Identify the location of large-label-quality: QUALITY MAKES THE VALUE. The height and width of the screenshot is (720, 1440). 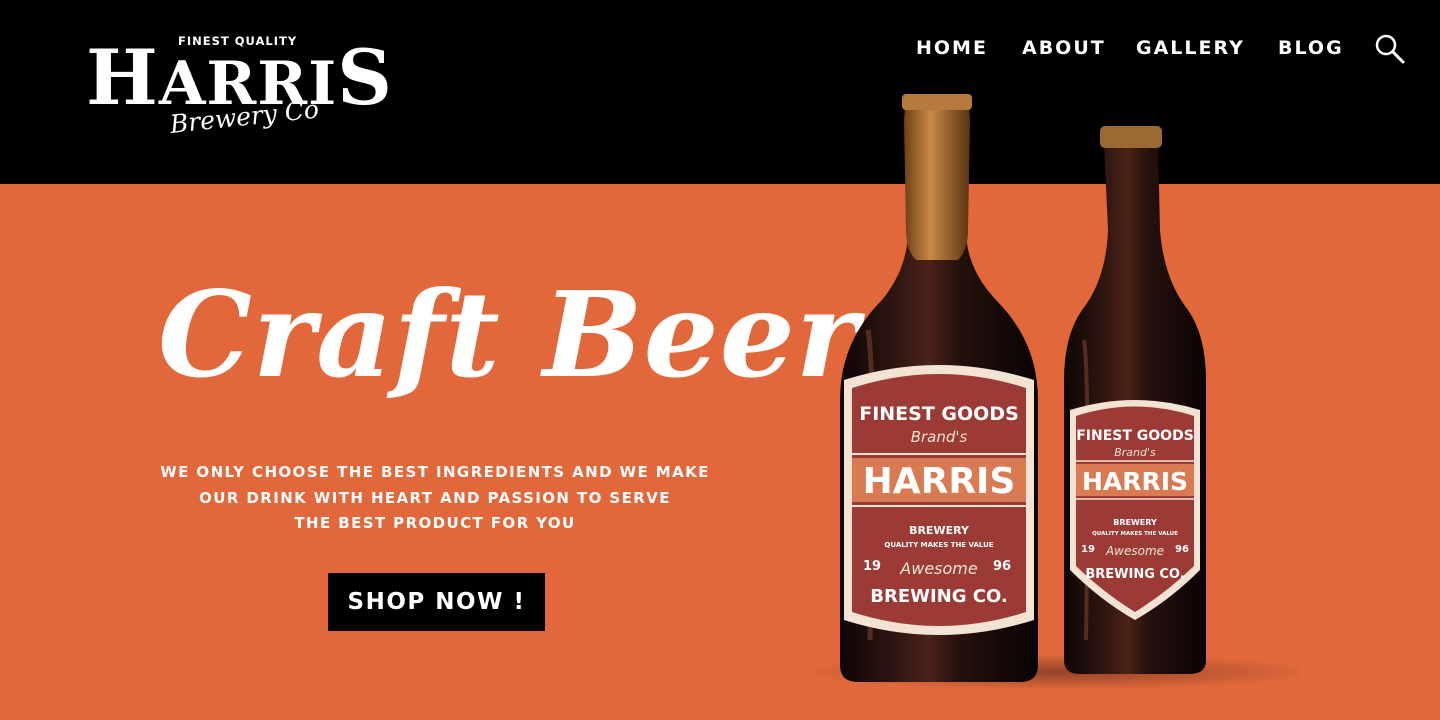
(938, 545).